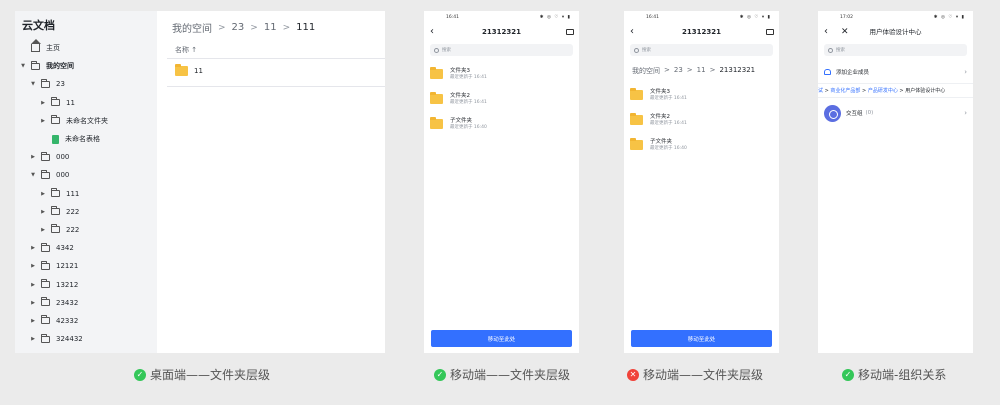 This screenshot has height=405, width=1000. Describe the element at coordinates (86, 321) in the screenshot. I see `tree-item: ▶ 42332` at that location.